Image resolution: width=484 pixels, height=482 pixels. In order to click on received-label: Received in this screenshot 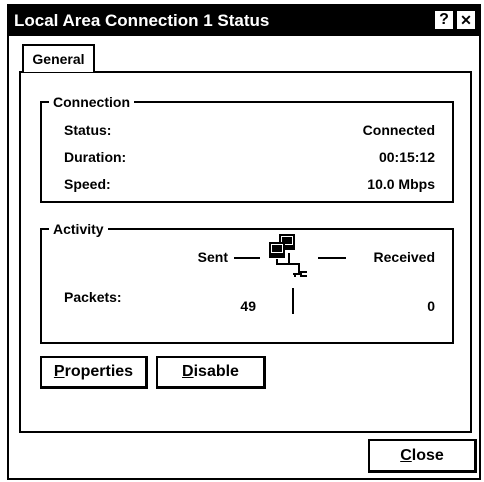, I will do `click(404, 257)`.